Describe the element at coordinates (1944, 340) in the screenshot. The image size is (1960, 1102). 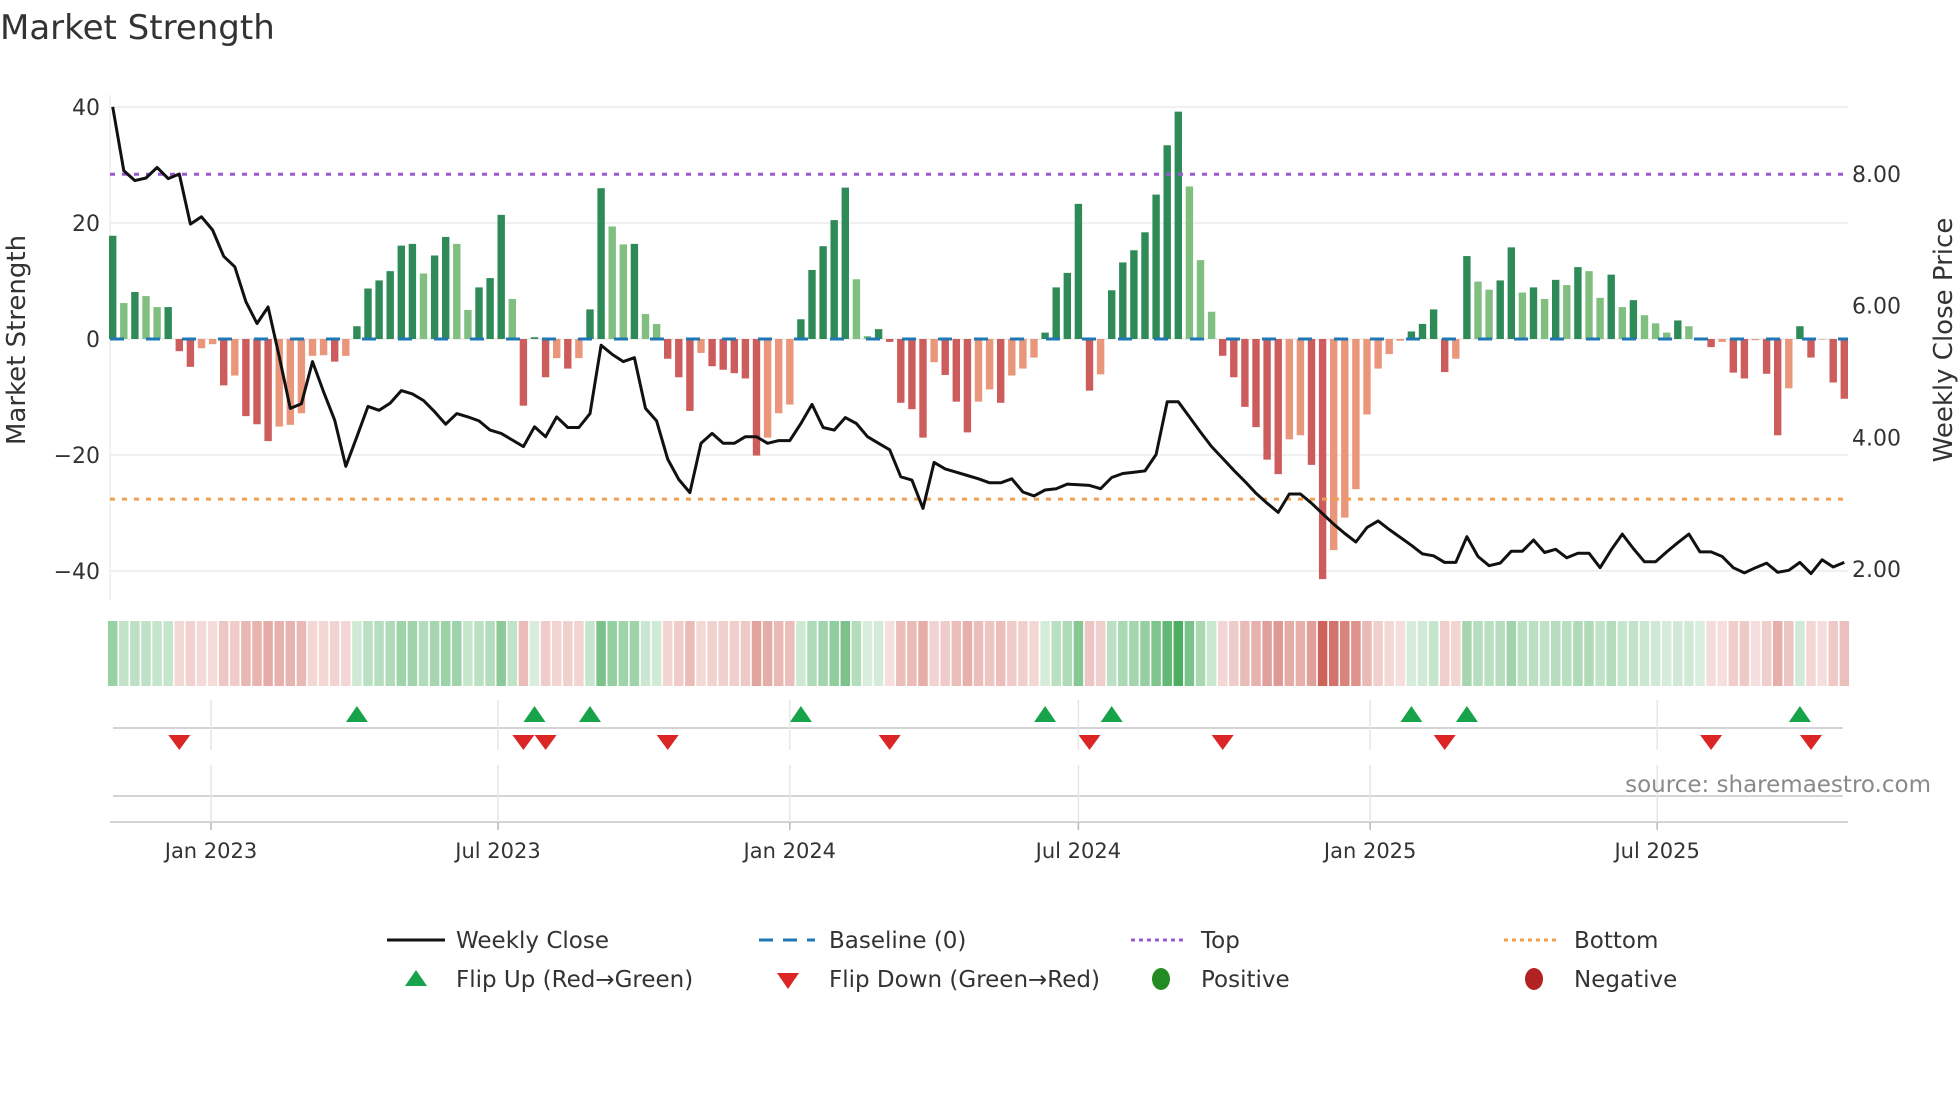
I see `right-axis-title: Weekly Close Price` at that location.